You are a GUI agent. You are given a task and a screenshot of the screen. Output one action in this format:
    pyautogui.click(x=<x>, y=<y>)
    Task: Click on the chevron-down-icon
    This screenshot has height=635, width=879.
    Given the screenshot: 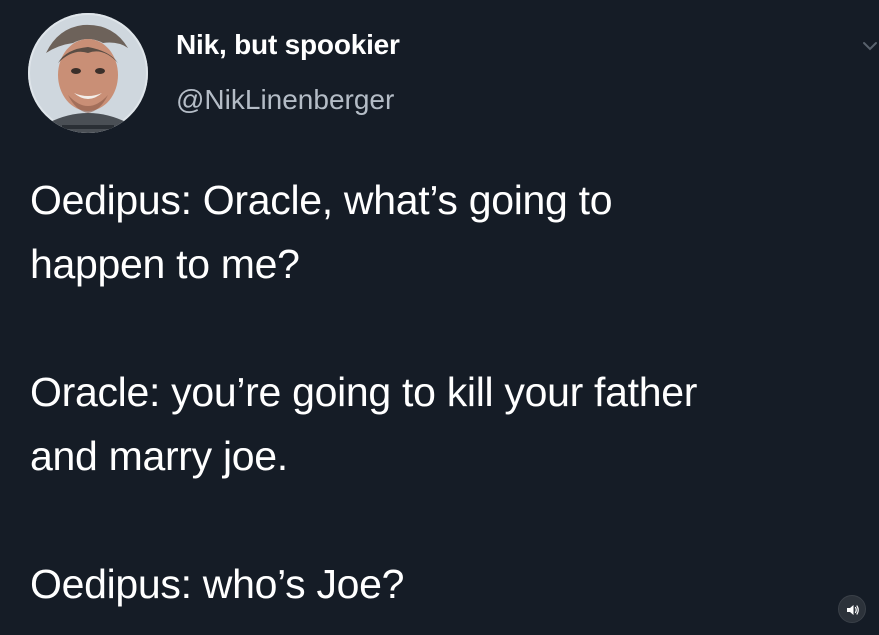 What is the action you would take?
    pyautogui.click(x=870, y=46)
    